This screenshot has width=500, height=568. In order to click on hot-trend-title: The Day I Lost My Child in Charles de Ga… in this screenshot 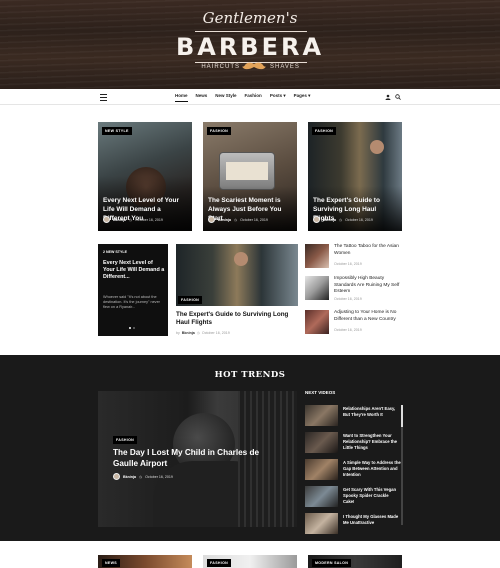, I will do `click(188, 458)`.